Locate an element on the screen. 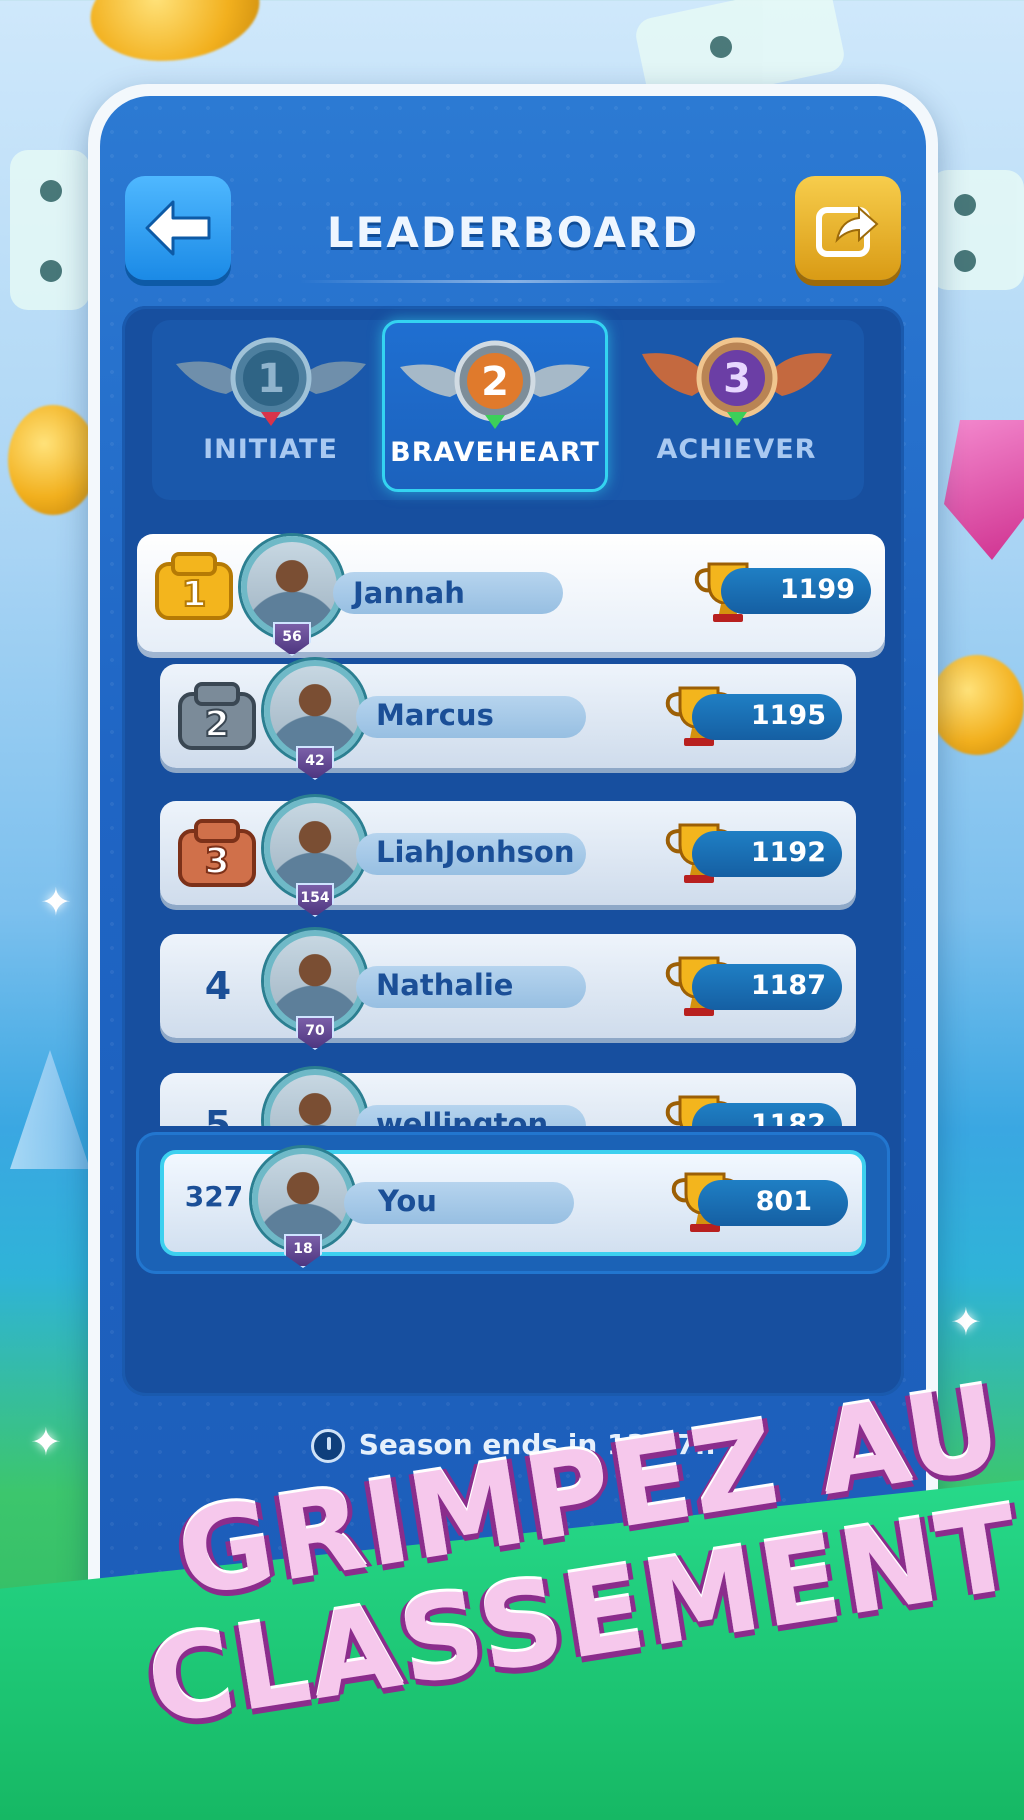  avatar is located at coordinates (315, 1097).